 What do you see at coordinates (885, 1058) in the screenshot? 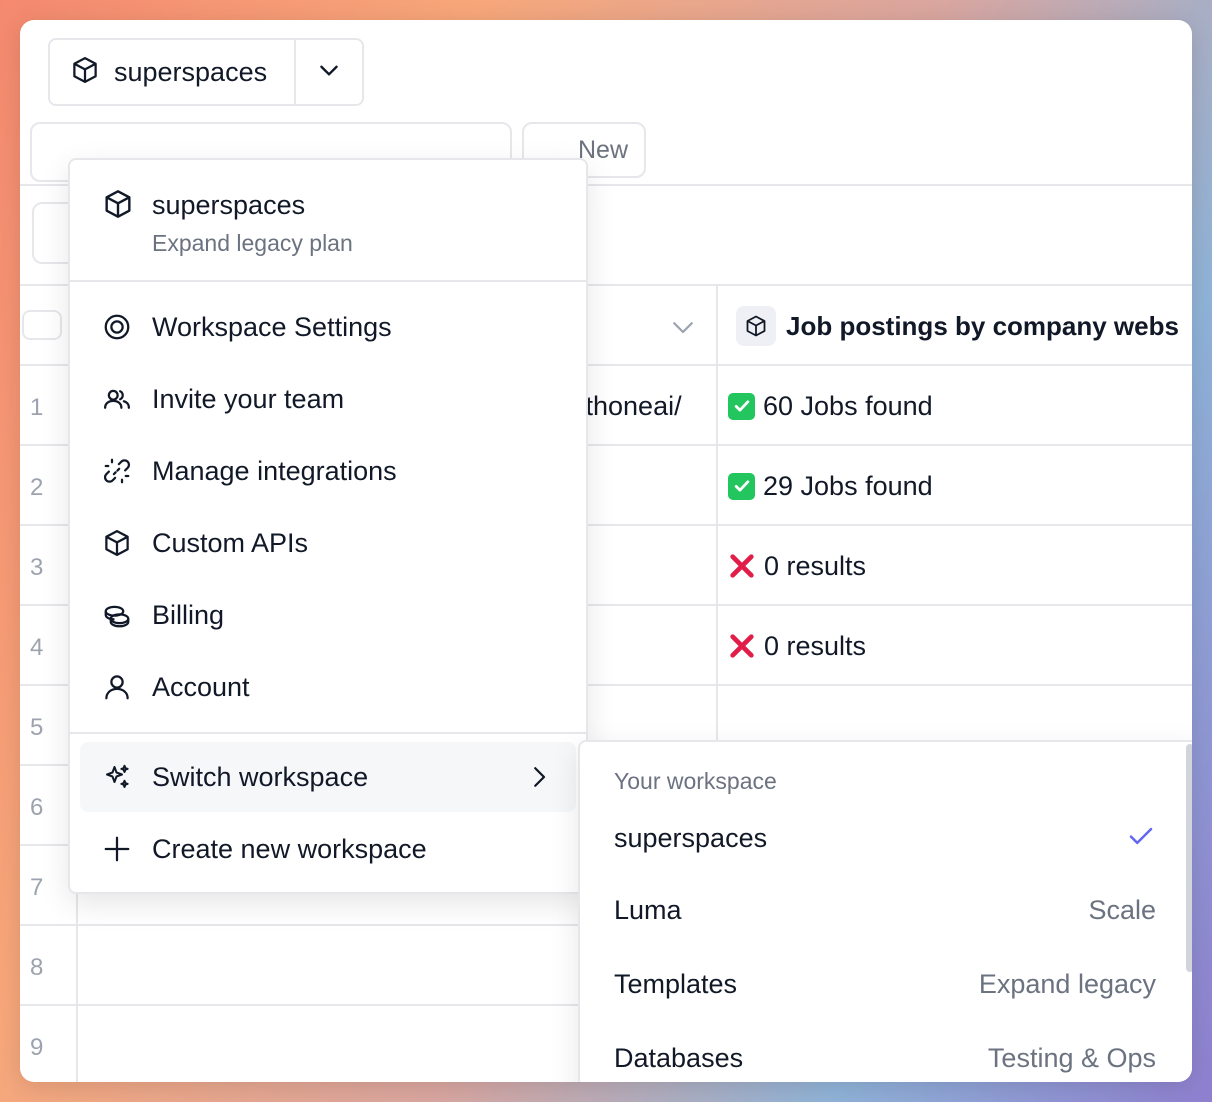
I see `workspace-option: Databases Testing & Ops` at bounding box center [885, 1058].